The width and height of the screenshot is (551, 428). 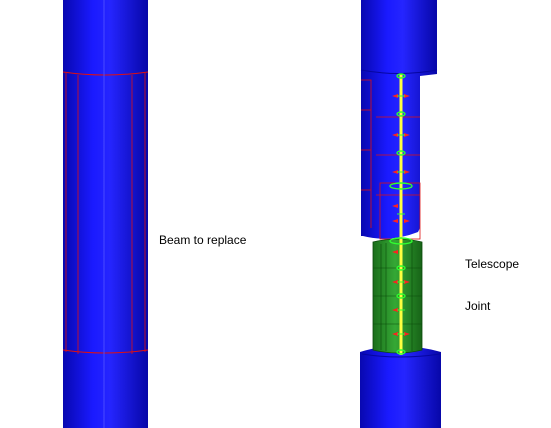 What do you see at coordinates (478, 306) in the screenshot?
I see `telescope-label-line2: Joint` at bounding box center [478, 306].